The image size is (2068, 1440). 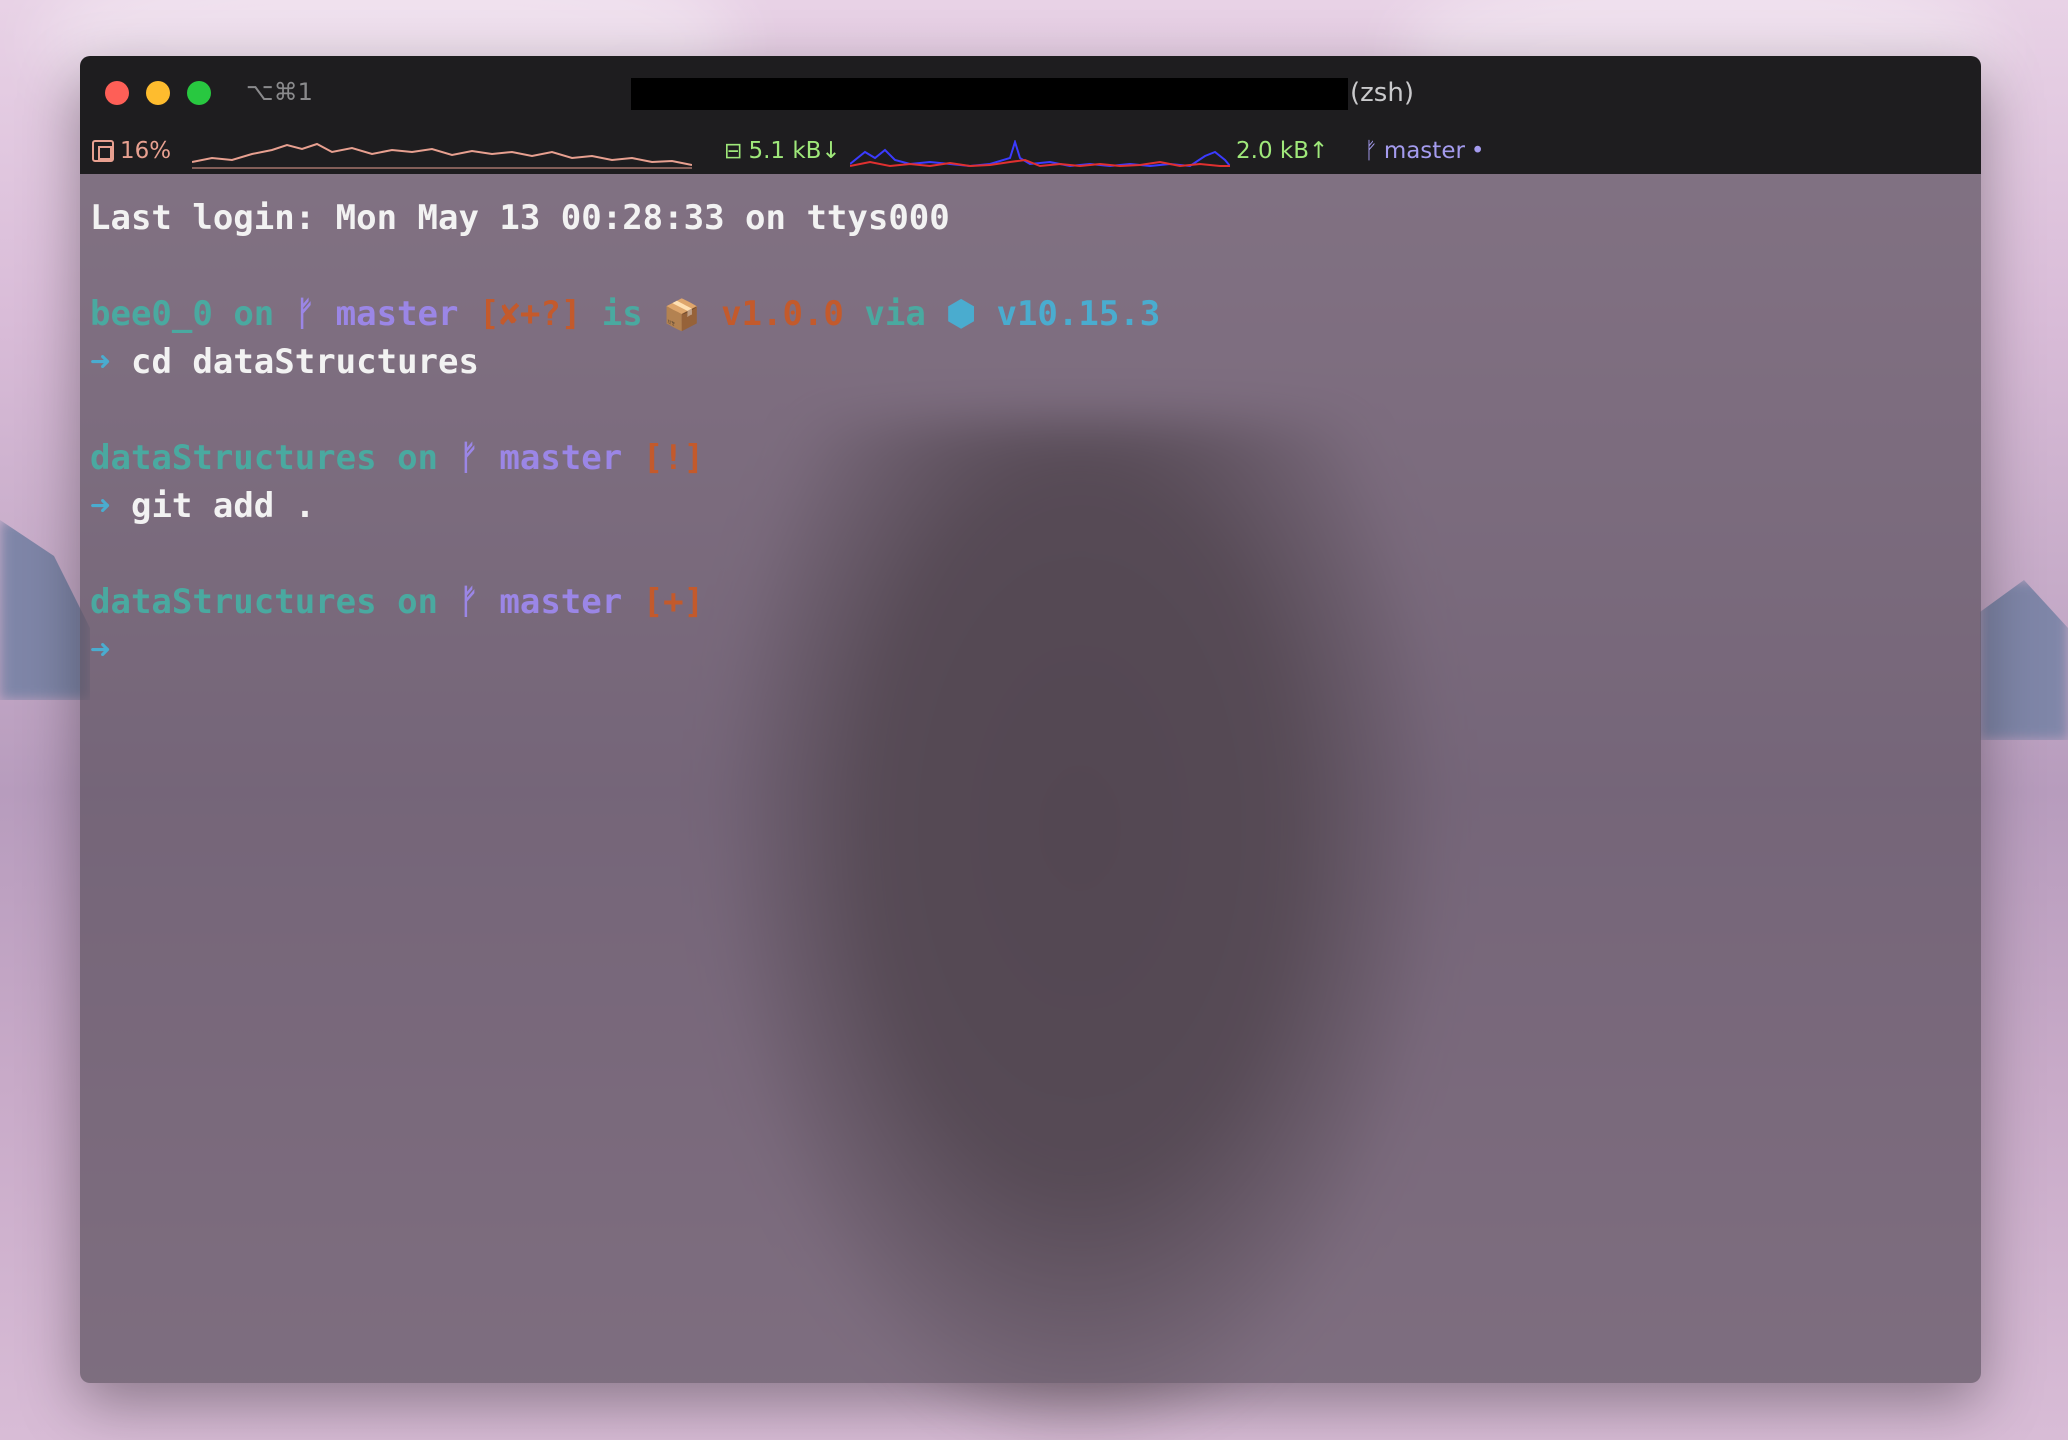 I want to click on tab-shortcut: ⌥⌘1, so click(x=279, y=92).